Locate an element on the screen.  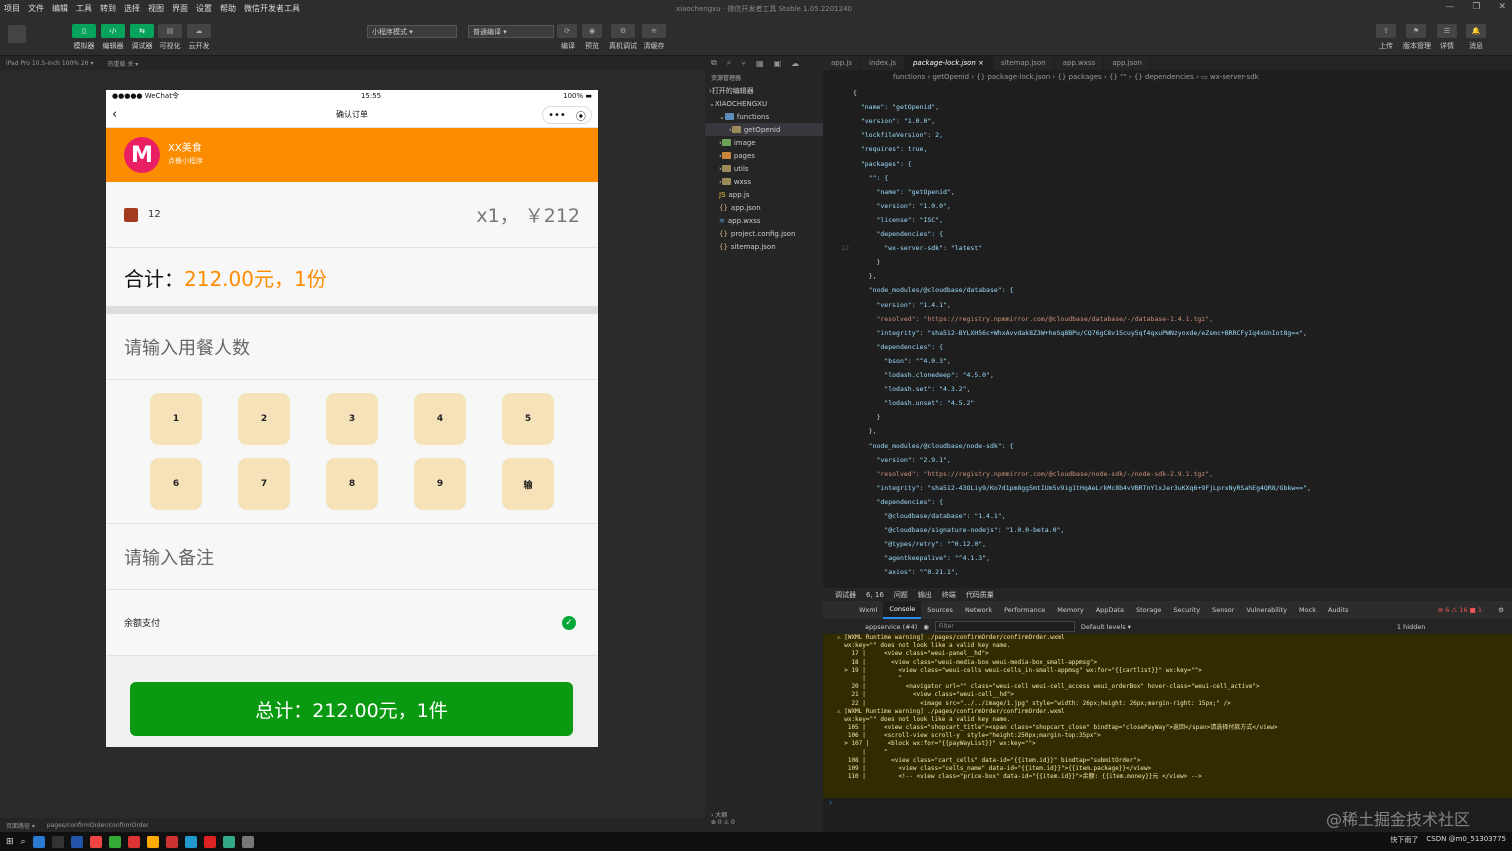
hotreload-select: 热重载 关 ▾ is located at coordinates (122, 63).